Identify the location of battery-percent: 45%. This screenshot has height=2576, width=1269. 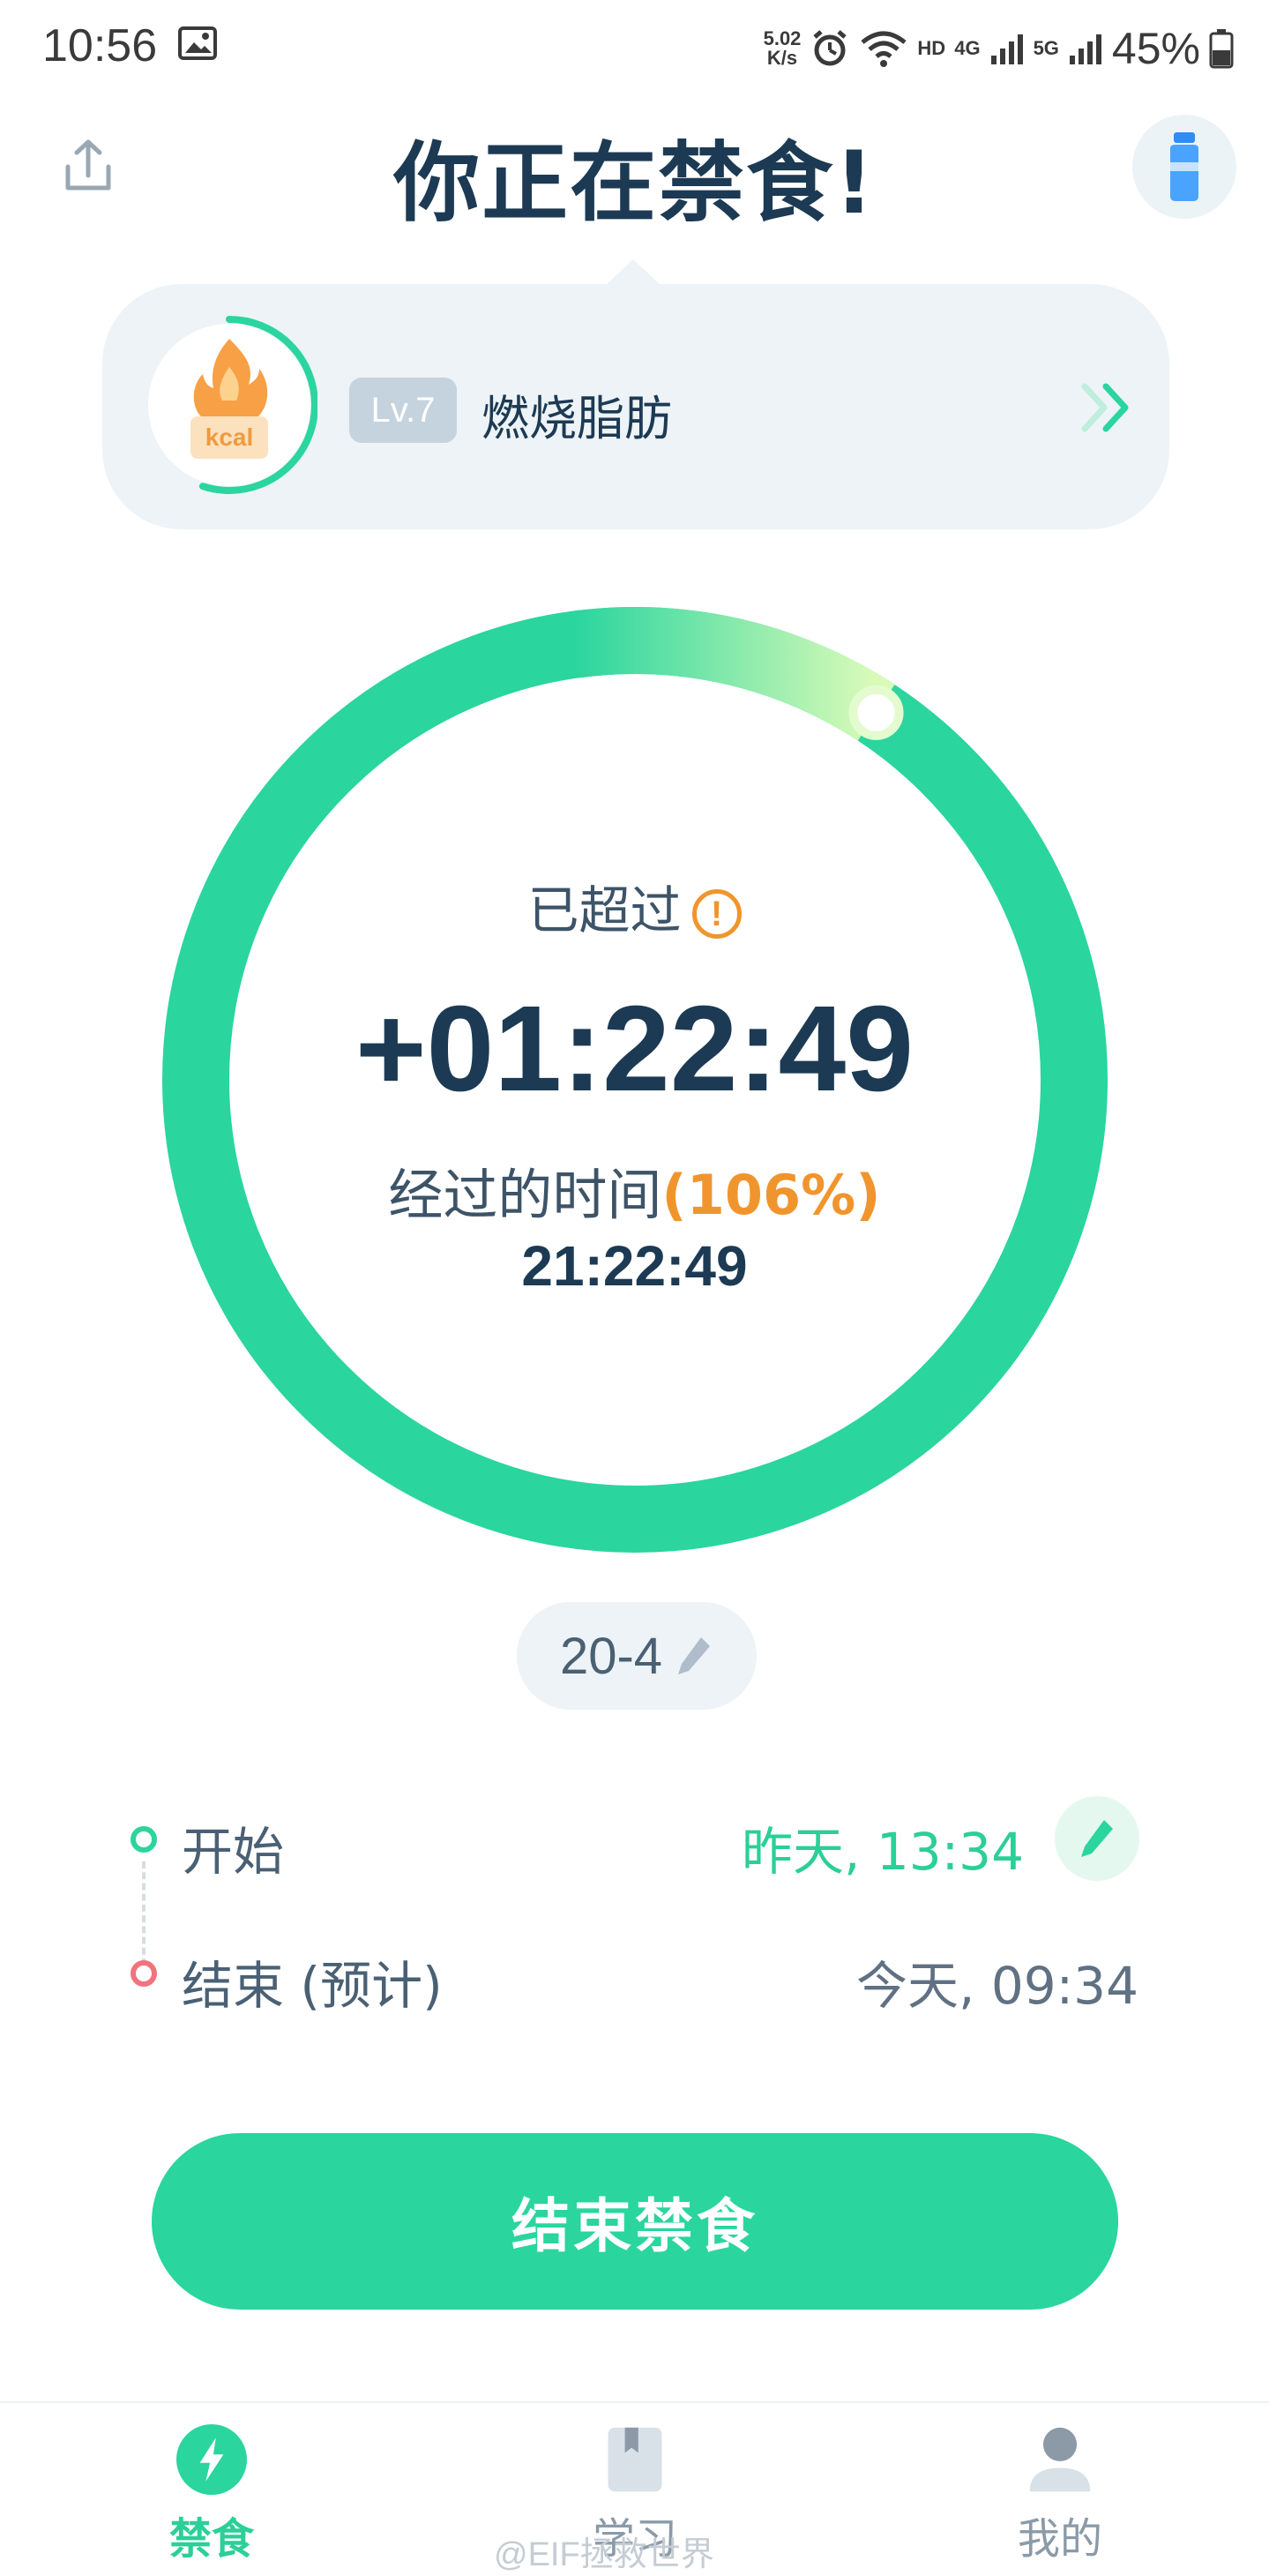
(1155, 49).